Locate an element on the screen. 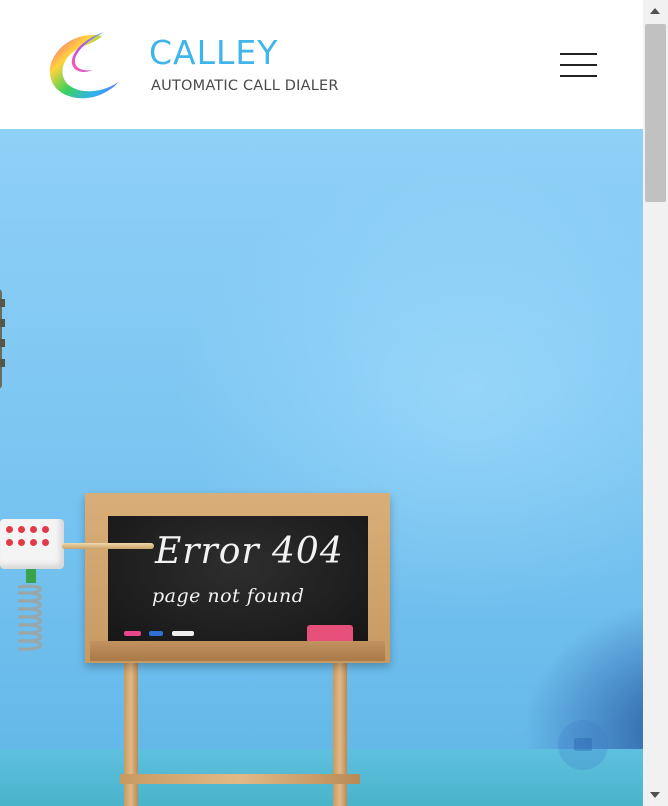  error-title: Error 404 is located at coordinates (249, 551).